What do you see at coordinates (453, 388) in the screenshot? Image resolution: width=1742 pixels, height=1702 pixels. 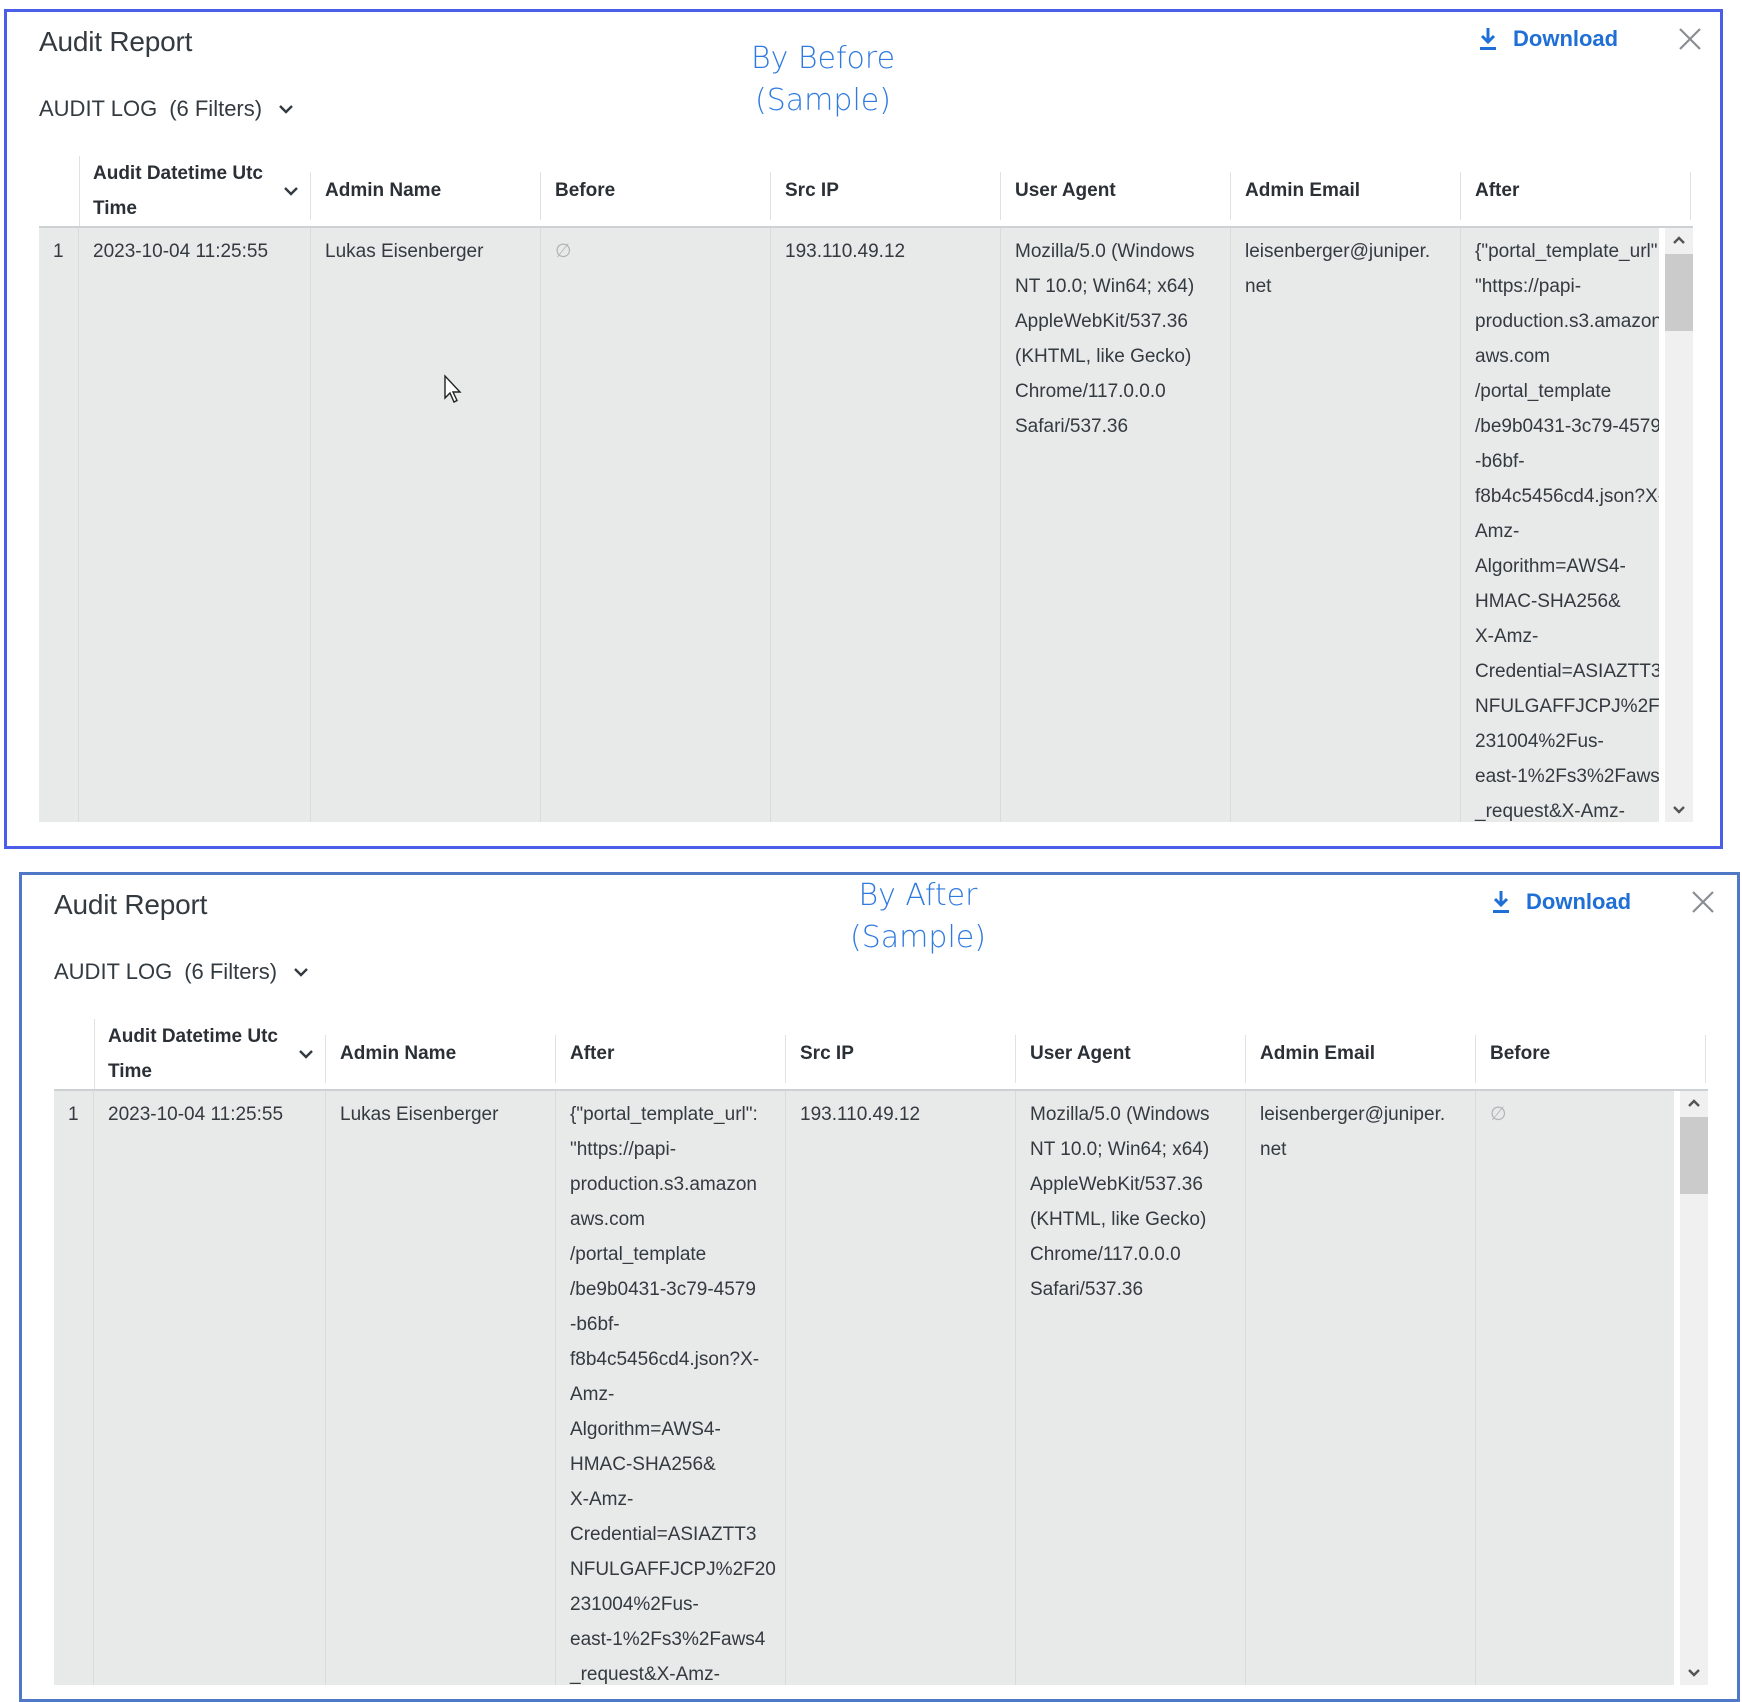 I see `mouse-pointer-icon` at bounding box center [453, 388].